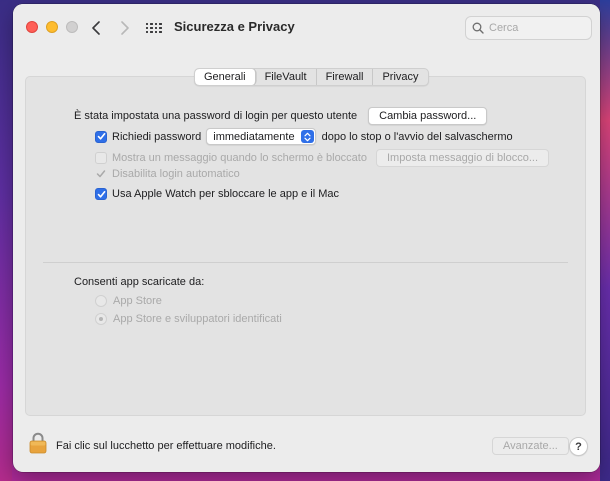  Describe the element at coordinates (234, 26) in the screenshot. I see `window-title: Sicurezza e Privacy` at that location.